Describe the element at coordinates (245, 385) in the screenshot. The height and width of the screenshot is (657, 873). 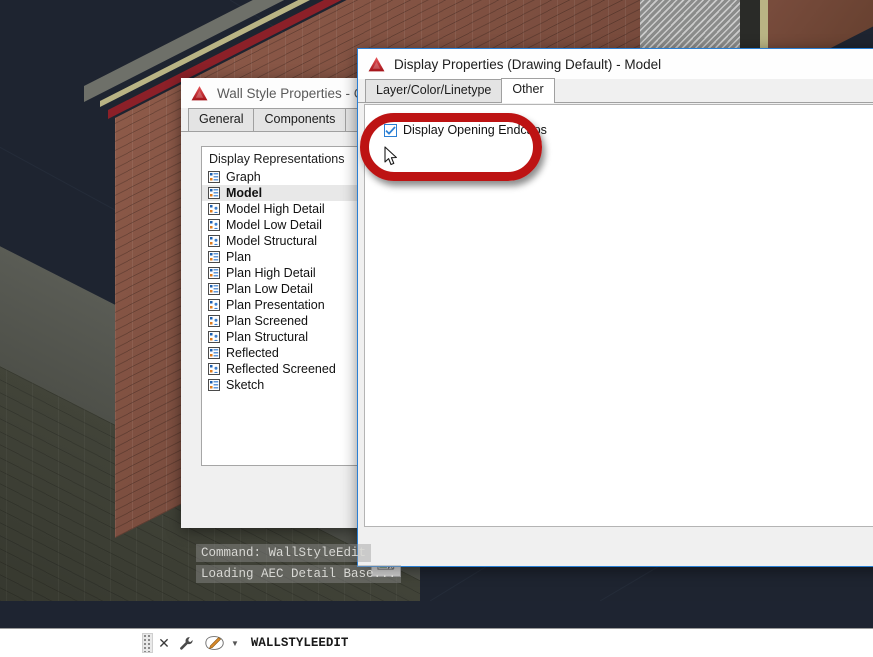
I see `display-representation-label: Sketch` at that location.